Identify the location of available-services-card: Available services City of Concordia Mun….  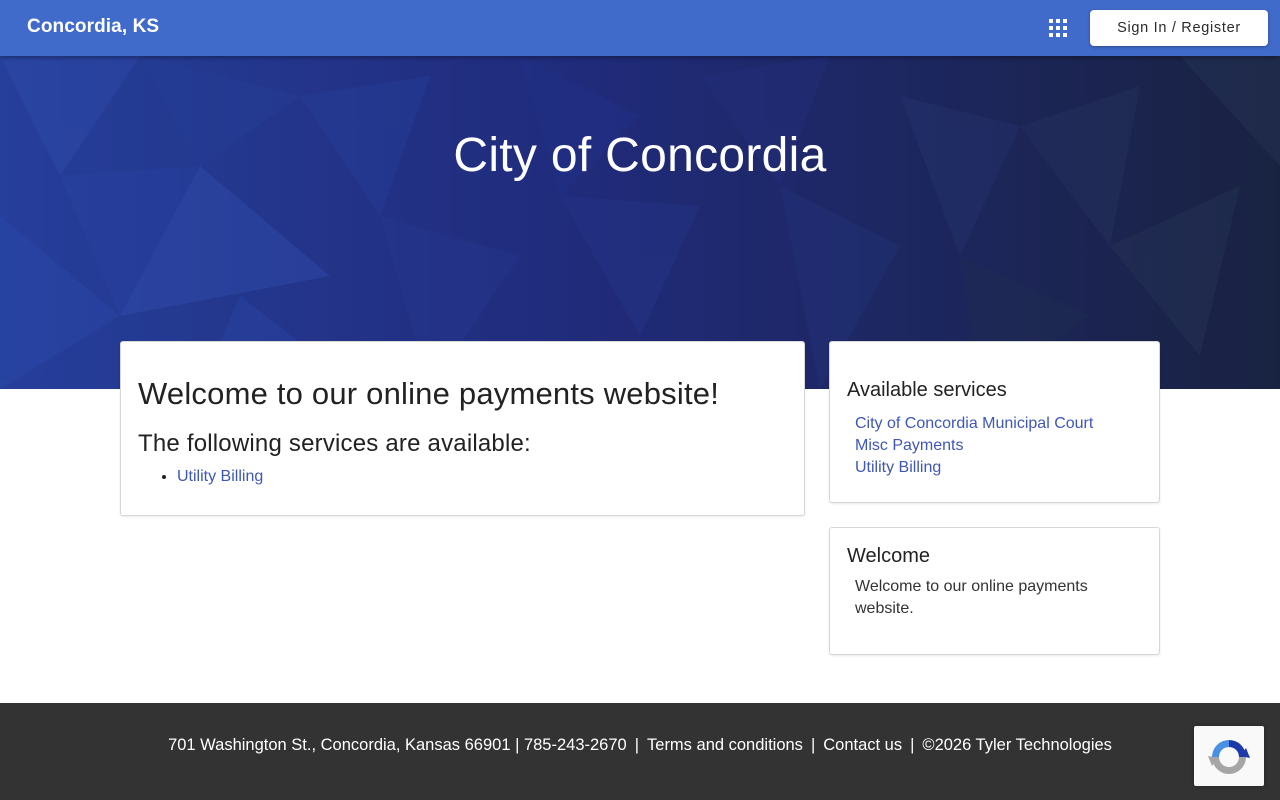
(994, 422).